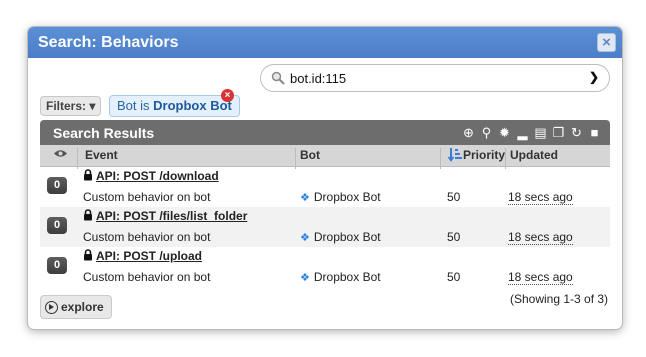 The width and height of the screenshot is (646, 357). I want to click on event-link: API: POST /files/list_folder, so click(171, 216).